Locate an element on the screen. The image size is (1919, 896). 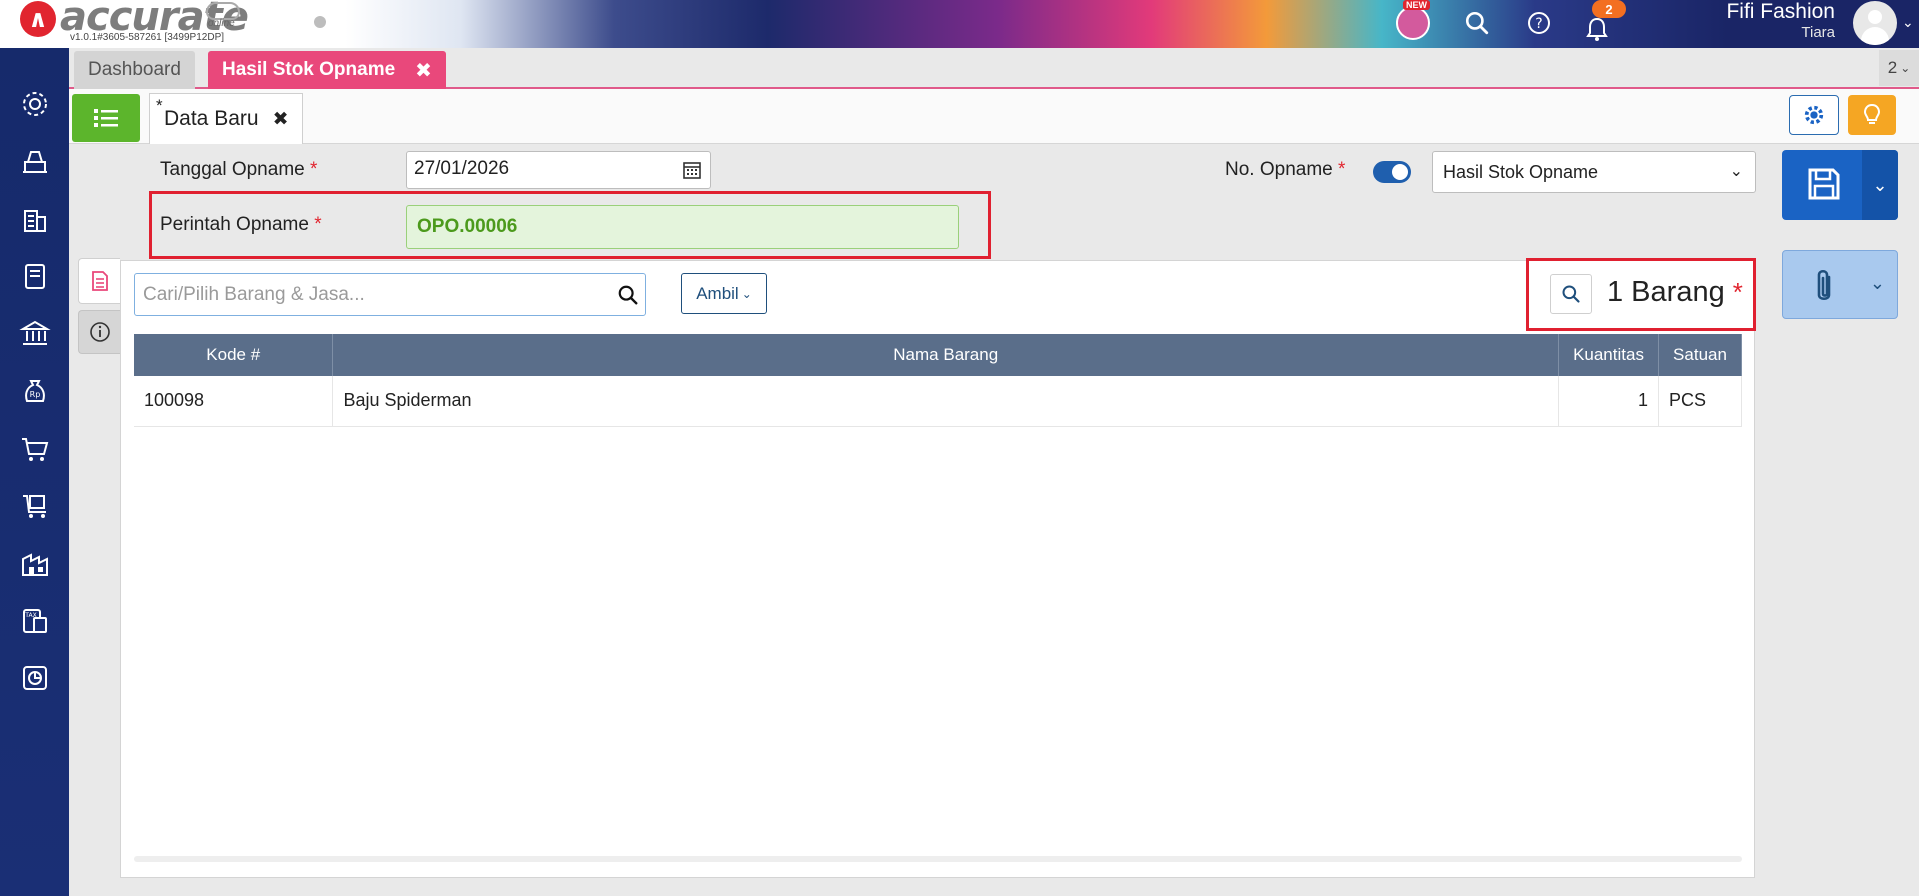
label-text: Tanggal Opname is located at coordinates (232, 169).